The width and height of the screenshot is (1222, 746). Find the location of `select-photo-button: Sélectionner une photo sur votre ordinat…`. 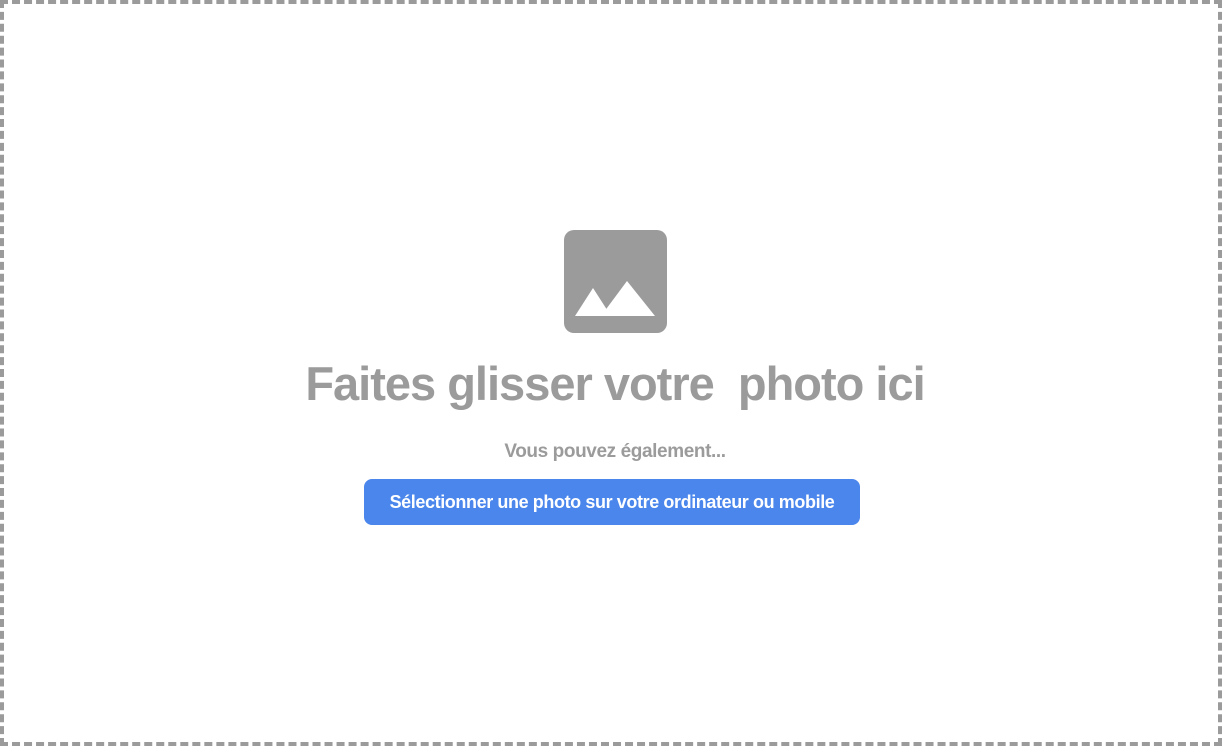

select-photo-button: Sélectionner une photo sur votre ordinat… is located at coordinates (612, 502).